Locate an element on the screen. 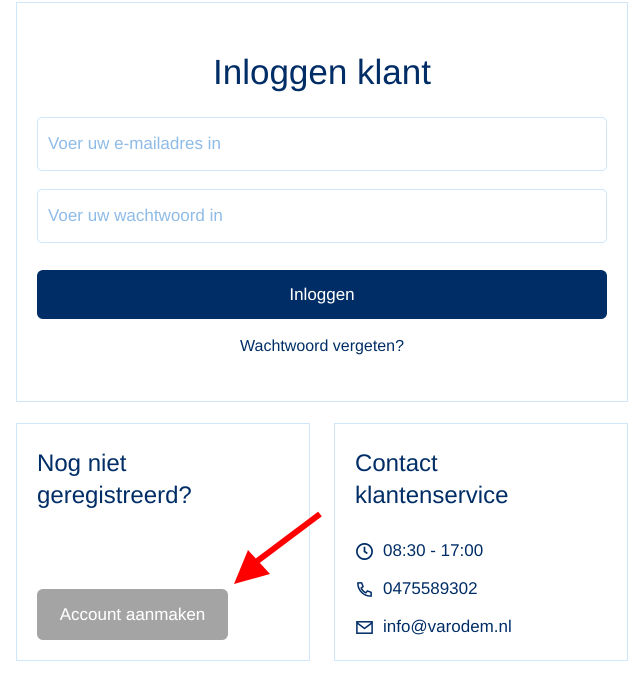 The height and width of the screenshot is (684, 644). contact-text: 0475589302 is located at coordinates (430, 589).